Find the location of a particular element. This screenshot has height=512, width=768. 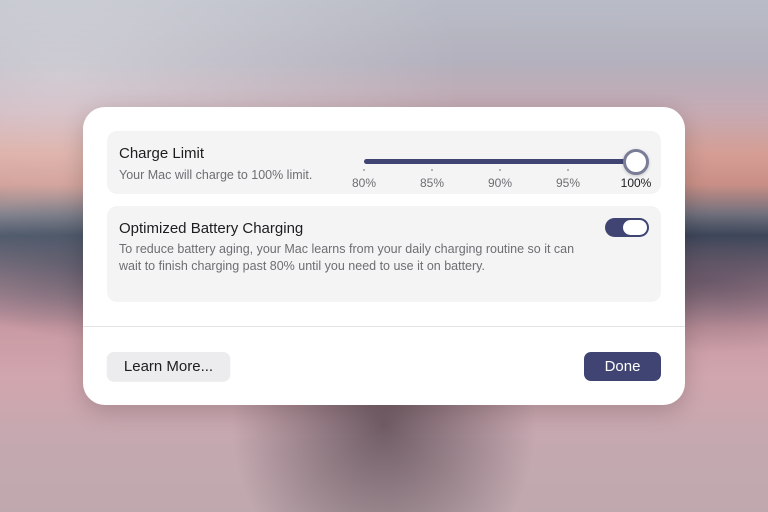

slider-thumb is located at coordinates (636, 162).